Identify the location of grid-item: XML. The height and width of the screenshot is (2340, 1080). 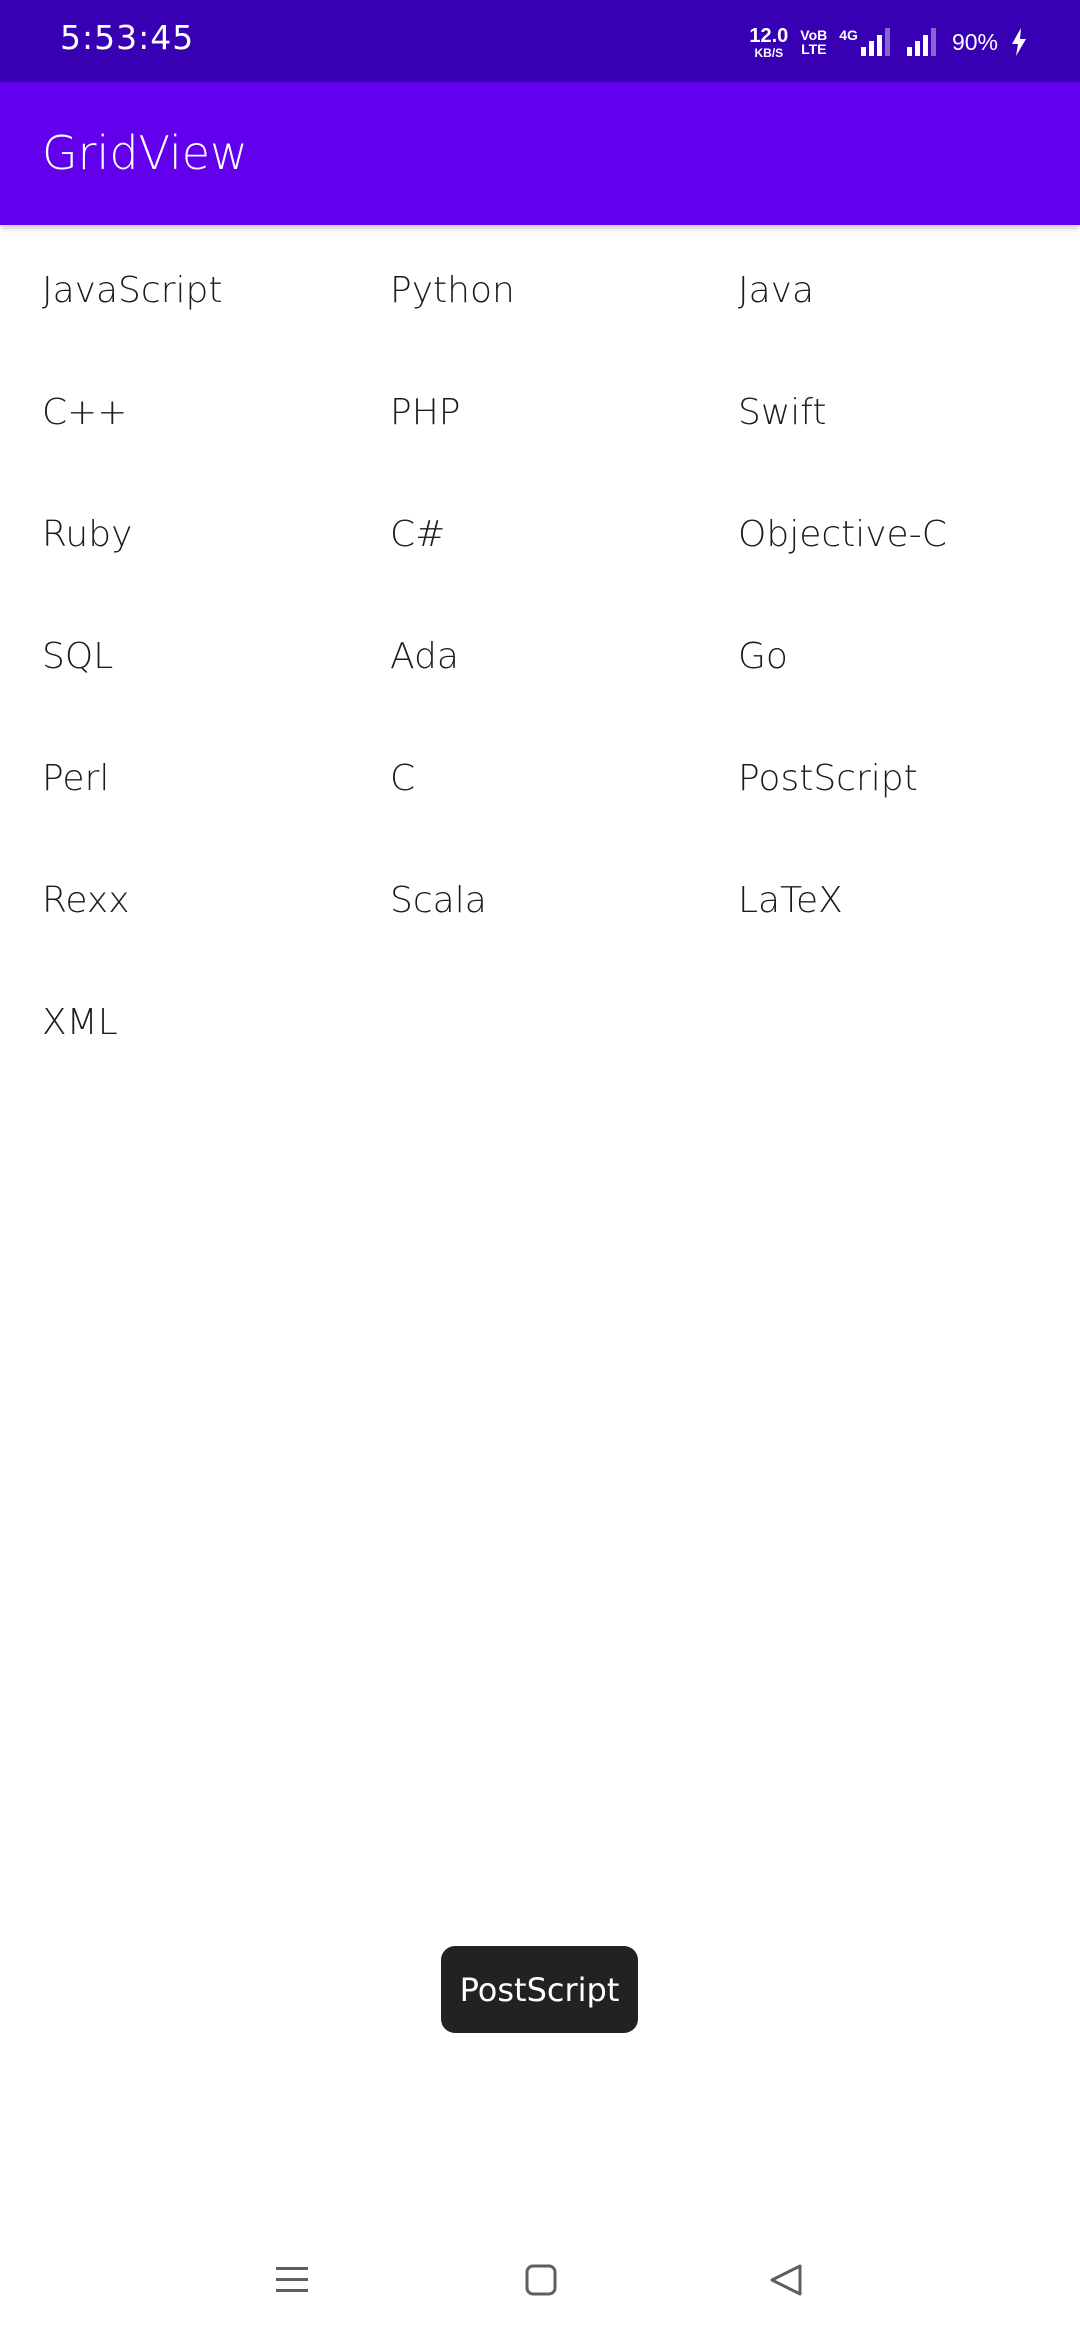
(174, 1021).